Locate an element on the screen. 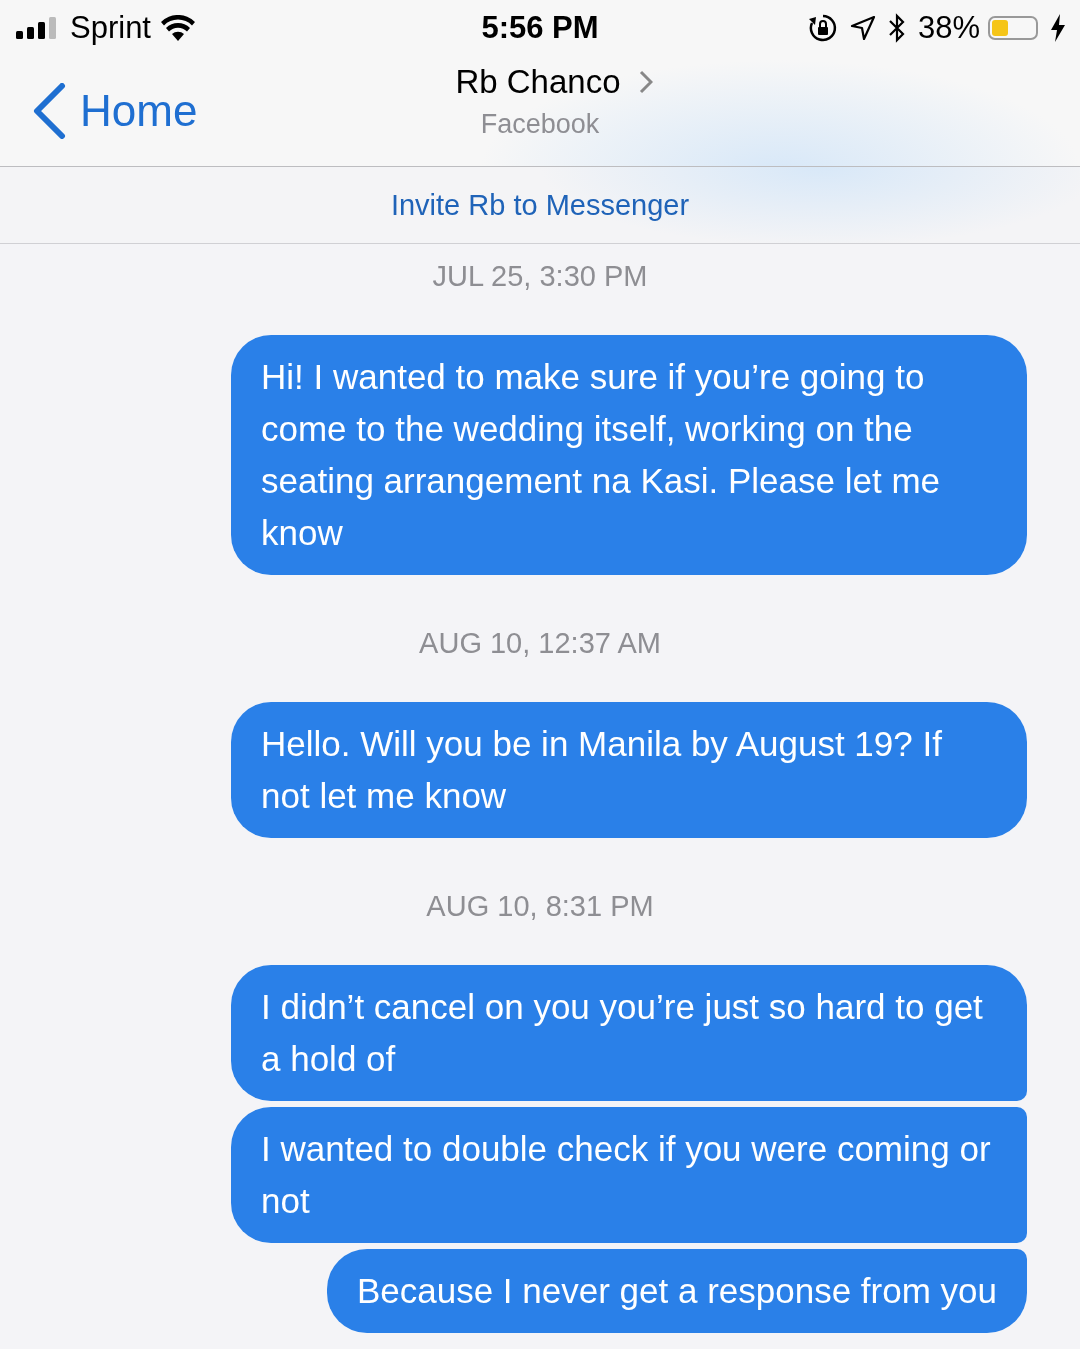 Image resolution: width=1080 pixels, height=1349 pixels. message-bubble: I didn’t cancel on you you’re just so hard to get a hold of is located at coordinates (629, 1033).